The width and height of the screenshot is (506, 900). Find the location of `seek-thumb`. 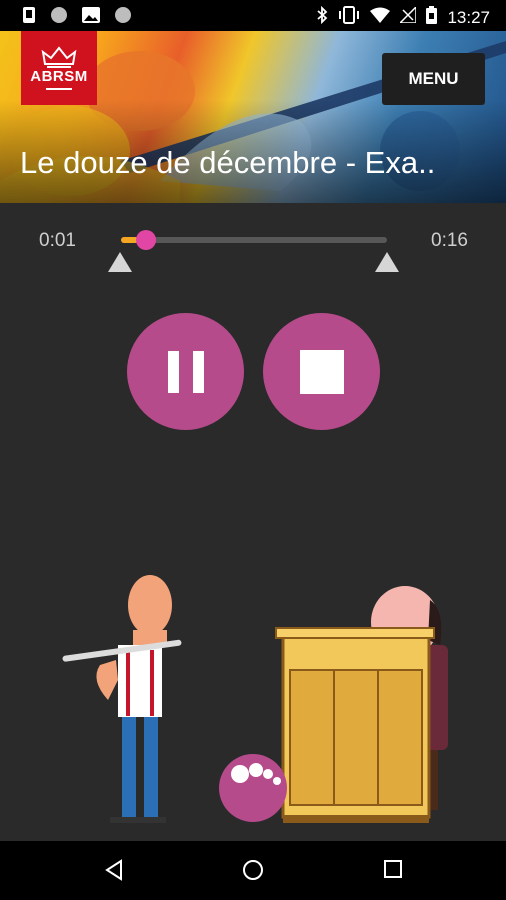

seek-thumb is located at coordinates (146, 240).